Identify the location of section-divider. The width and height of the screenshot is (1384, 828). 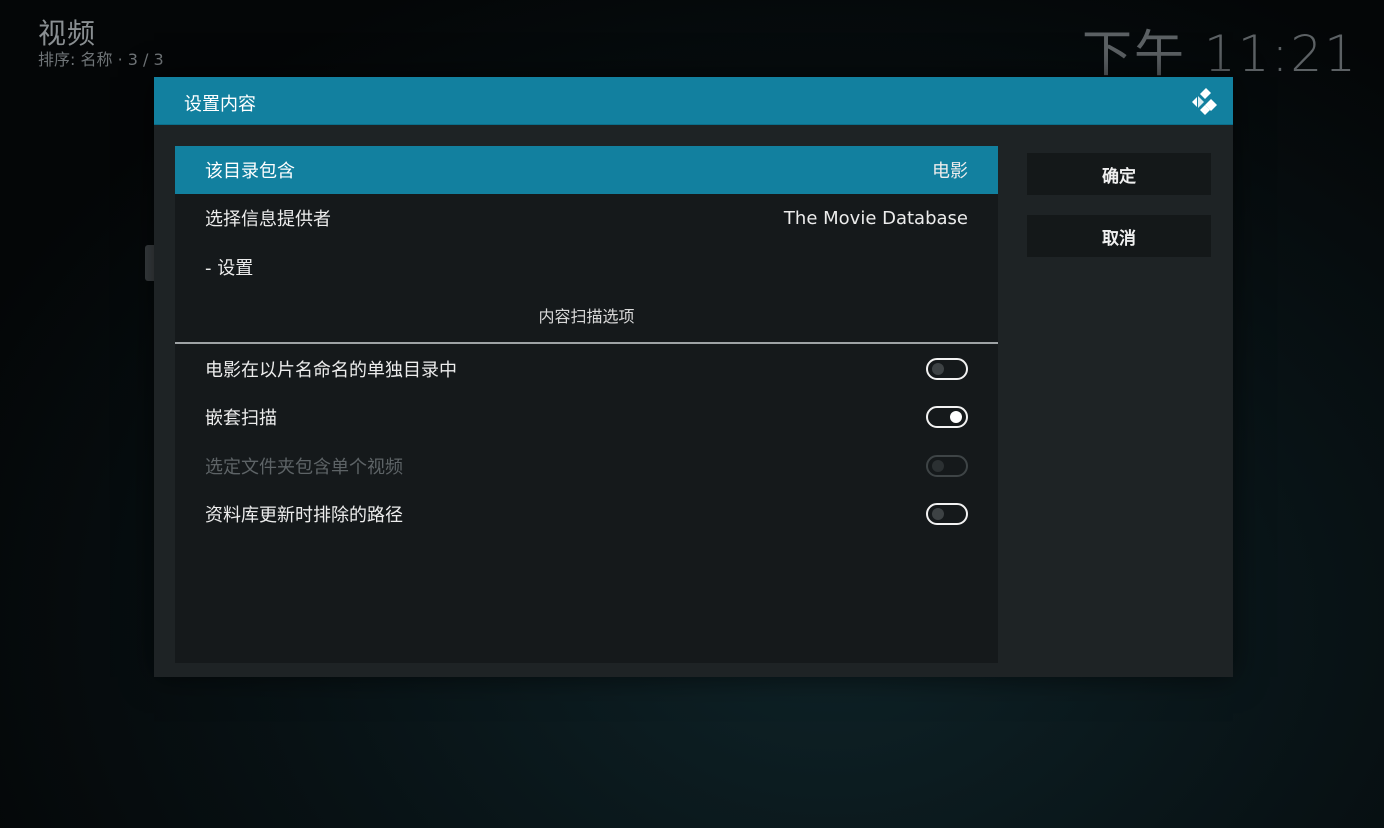
(586, 343).